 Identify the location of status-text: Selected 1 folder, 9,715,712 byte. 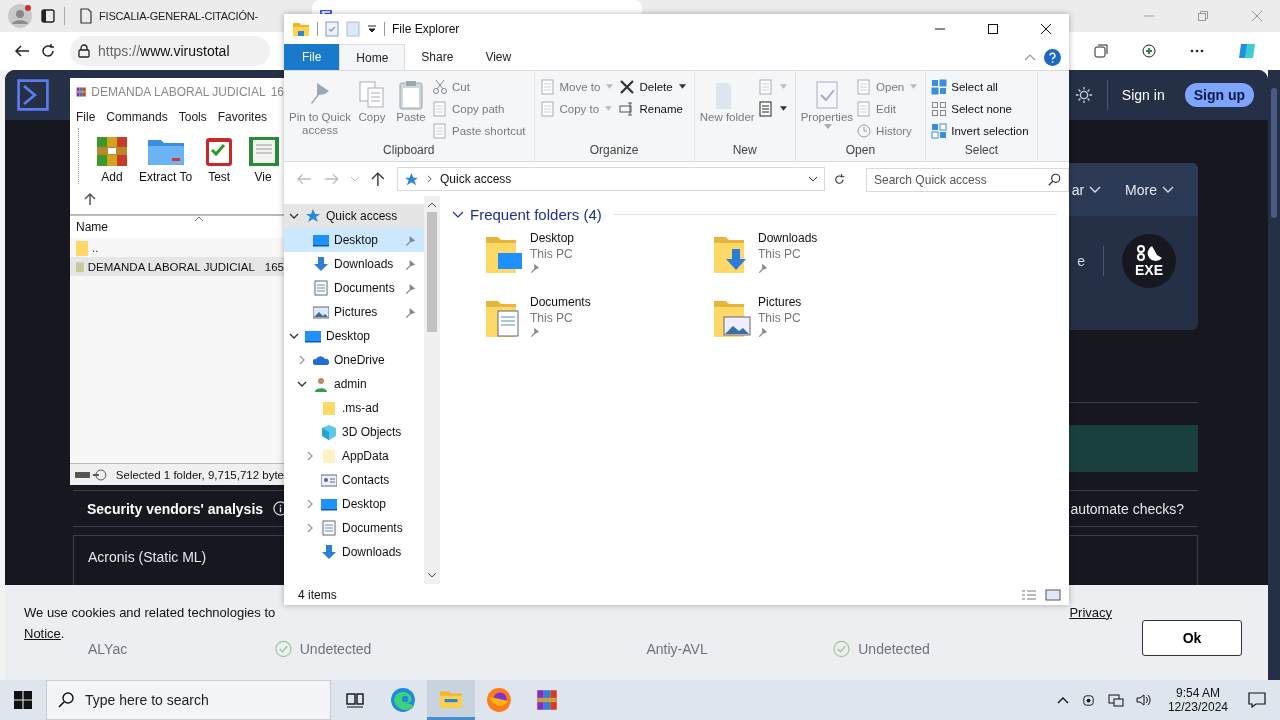
(199, 474).